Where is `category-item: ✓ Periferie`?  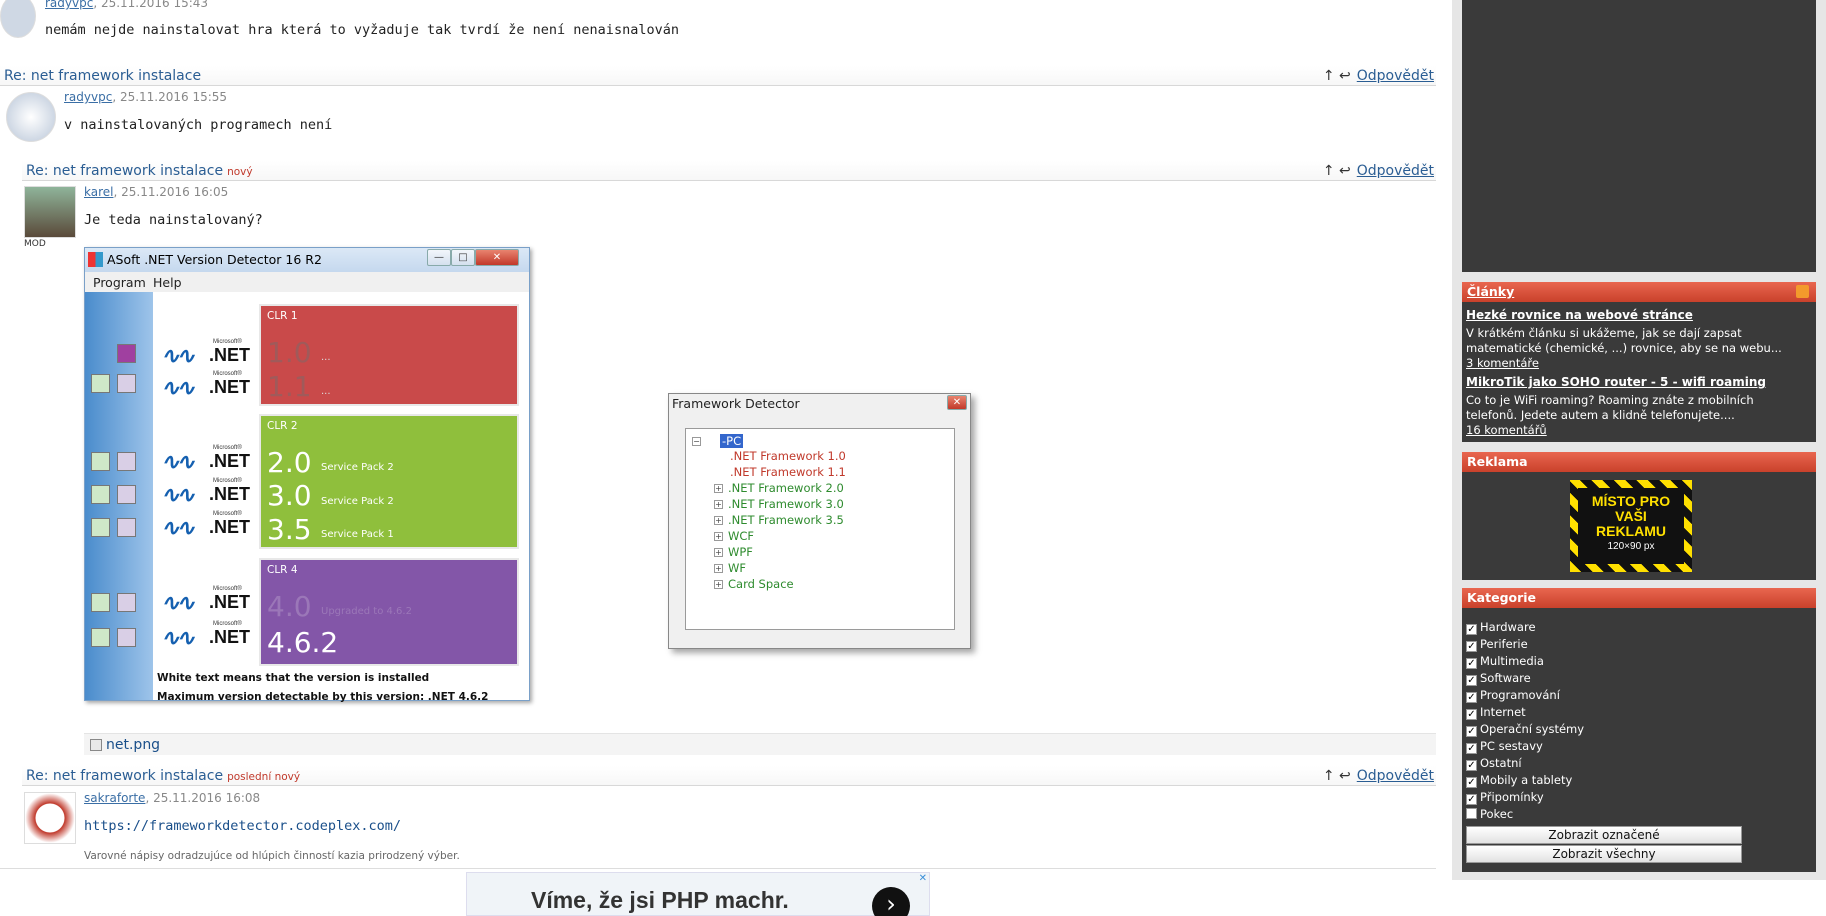
category-item: ✓ Periferie is located at coordinates (1497, 644).